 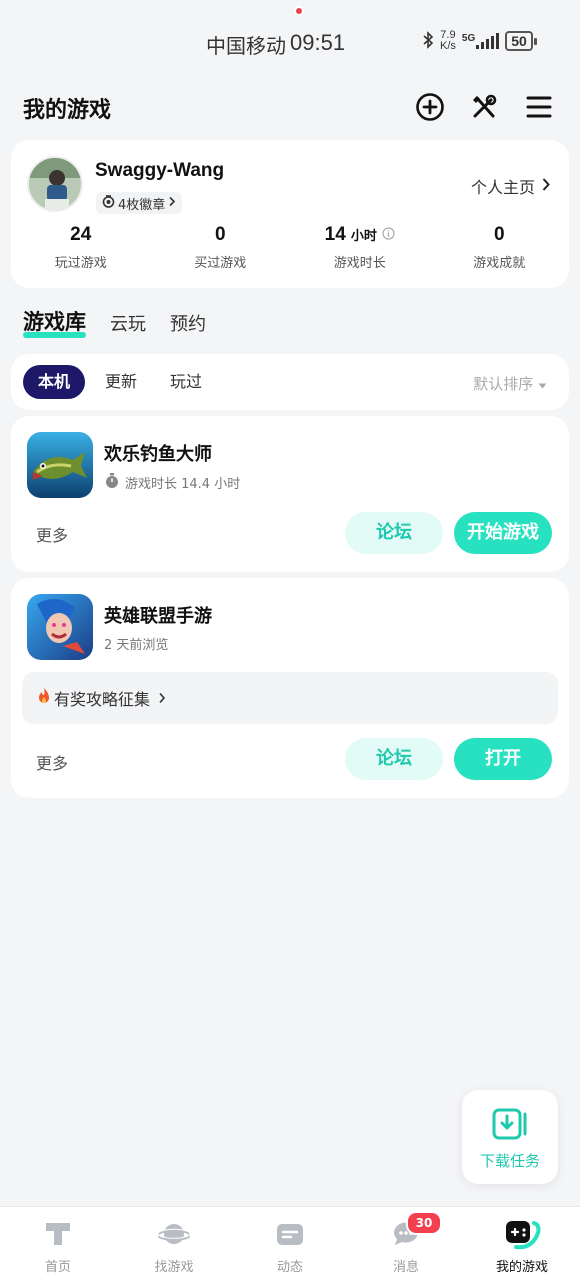 I want to click on download-tasks-button: 下载任务, so click(x=510, y=1137).